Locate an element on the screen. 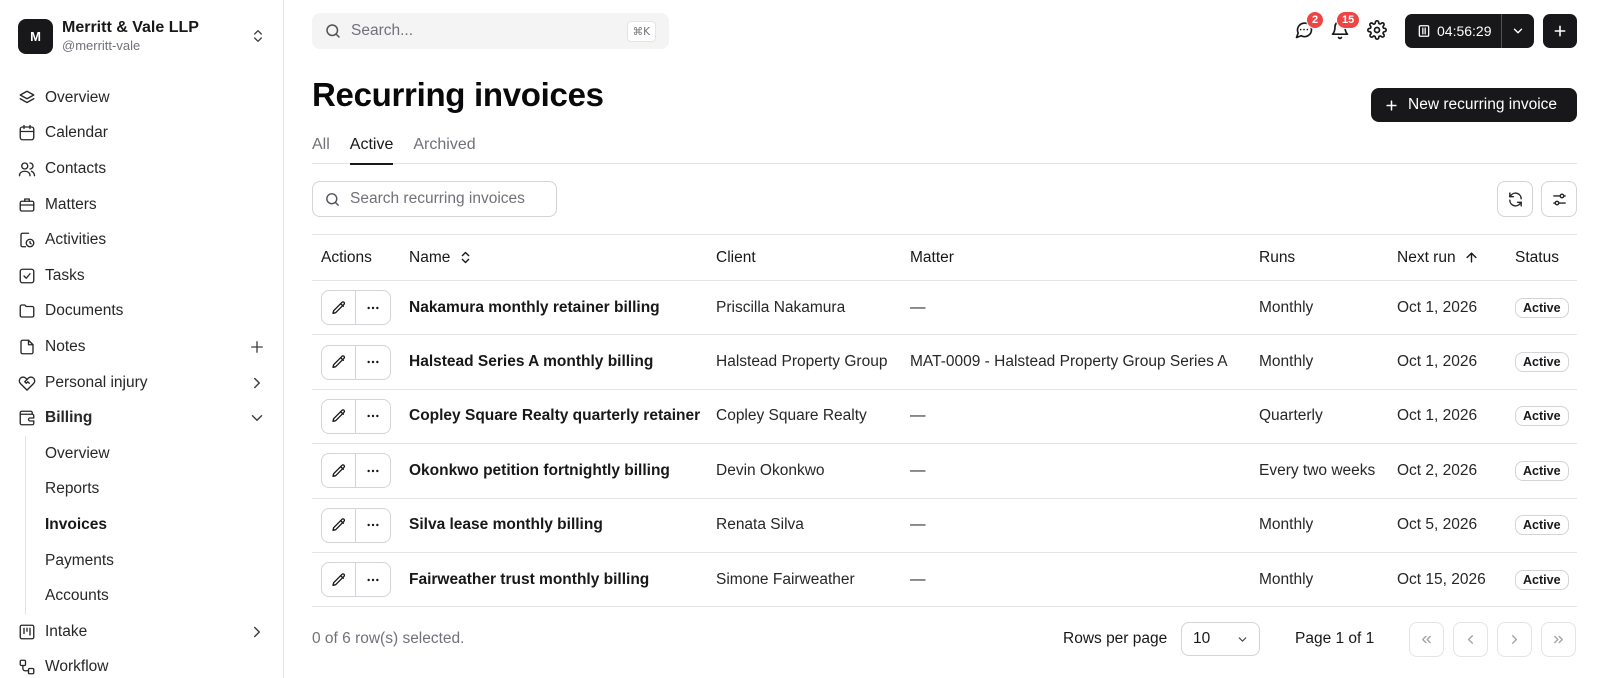 The height and width of the screenshot is (678, 1600). org-handle: @merritt-vale is located at coordinates (101, 46).